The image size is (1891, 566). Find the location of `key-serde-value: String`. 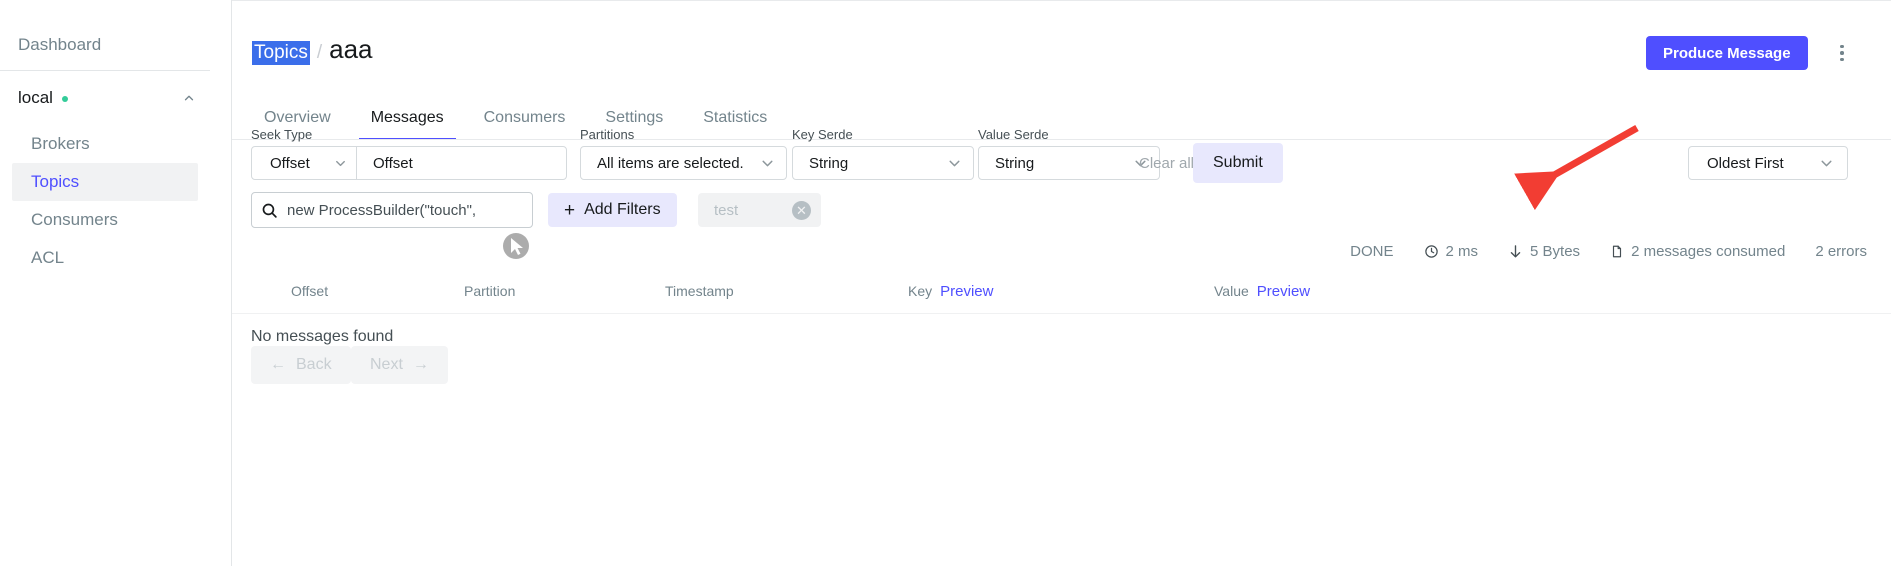

key-serde-value: String is located at coordinates (829, 163).